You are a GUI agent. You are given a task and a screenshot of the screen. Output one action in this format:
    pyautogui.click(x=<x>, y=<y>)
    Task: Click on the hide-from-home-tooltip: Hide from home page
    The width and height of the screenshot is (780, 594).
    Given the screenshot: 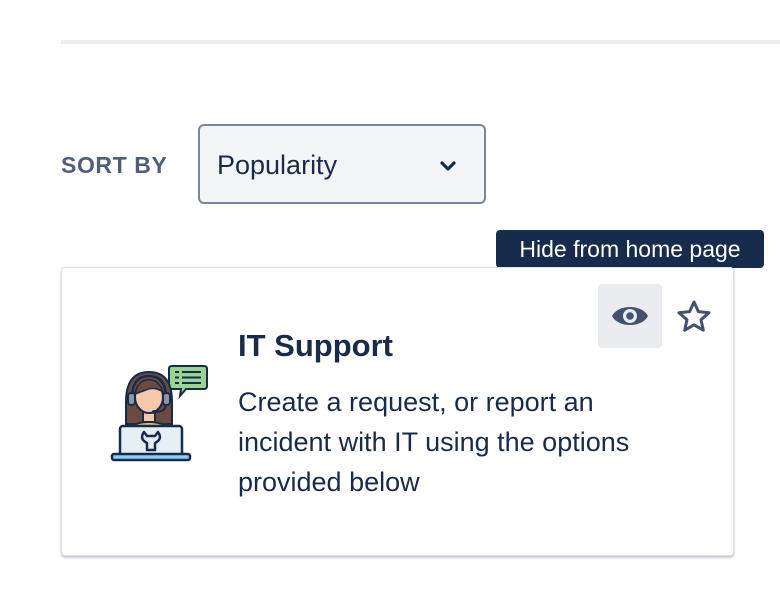 What is the action you would take?
    pyautogui.click(x=630, y=249)
    